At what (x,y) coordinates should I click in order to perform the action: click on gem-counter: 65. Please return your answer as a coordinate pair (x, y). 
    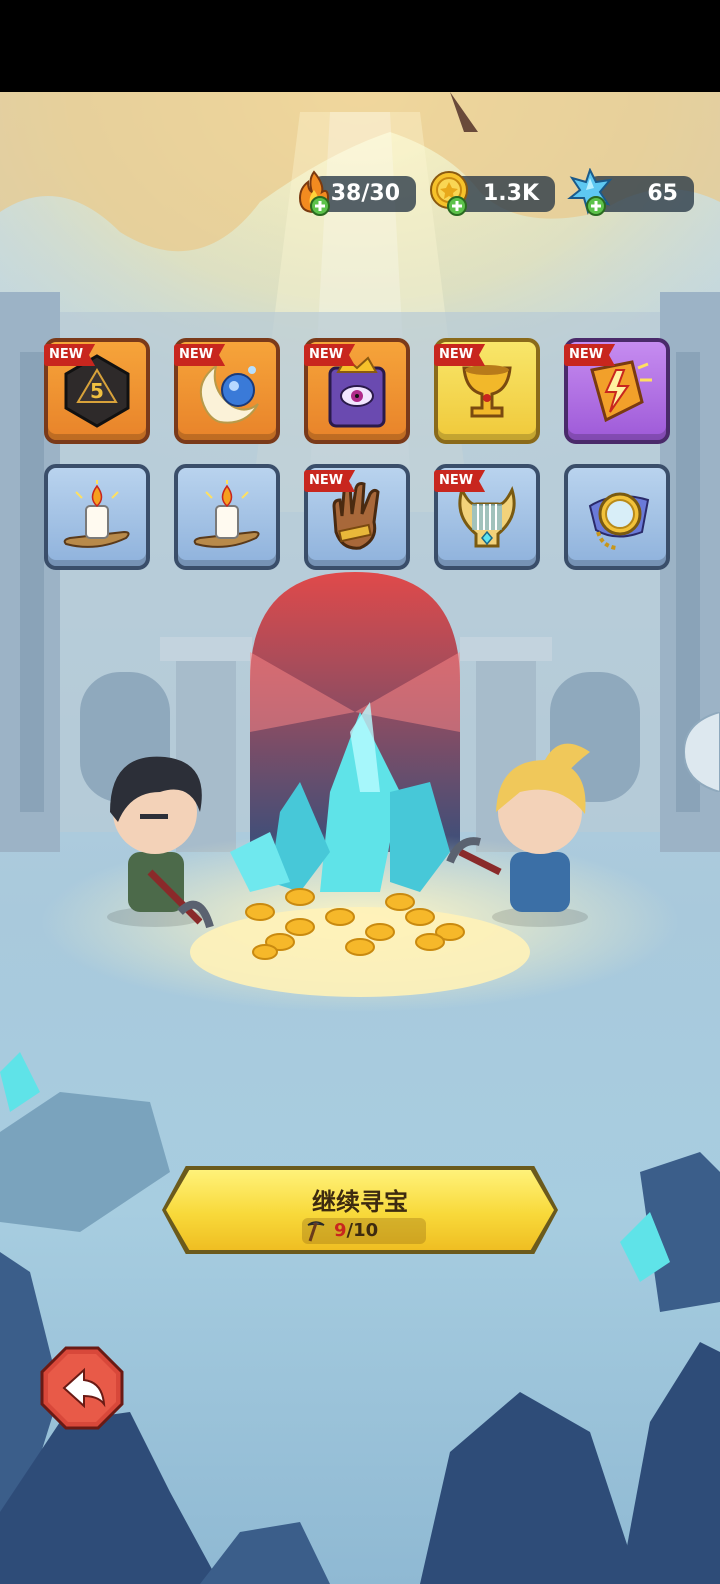
    Looking at the image, I should click on (631, 192).